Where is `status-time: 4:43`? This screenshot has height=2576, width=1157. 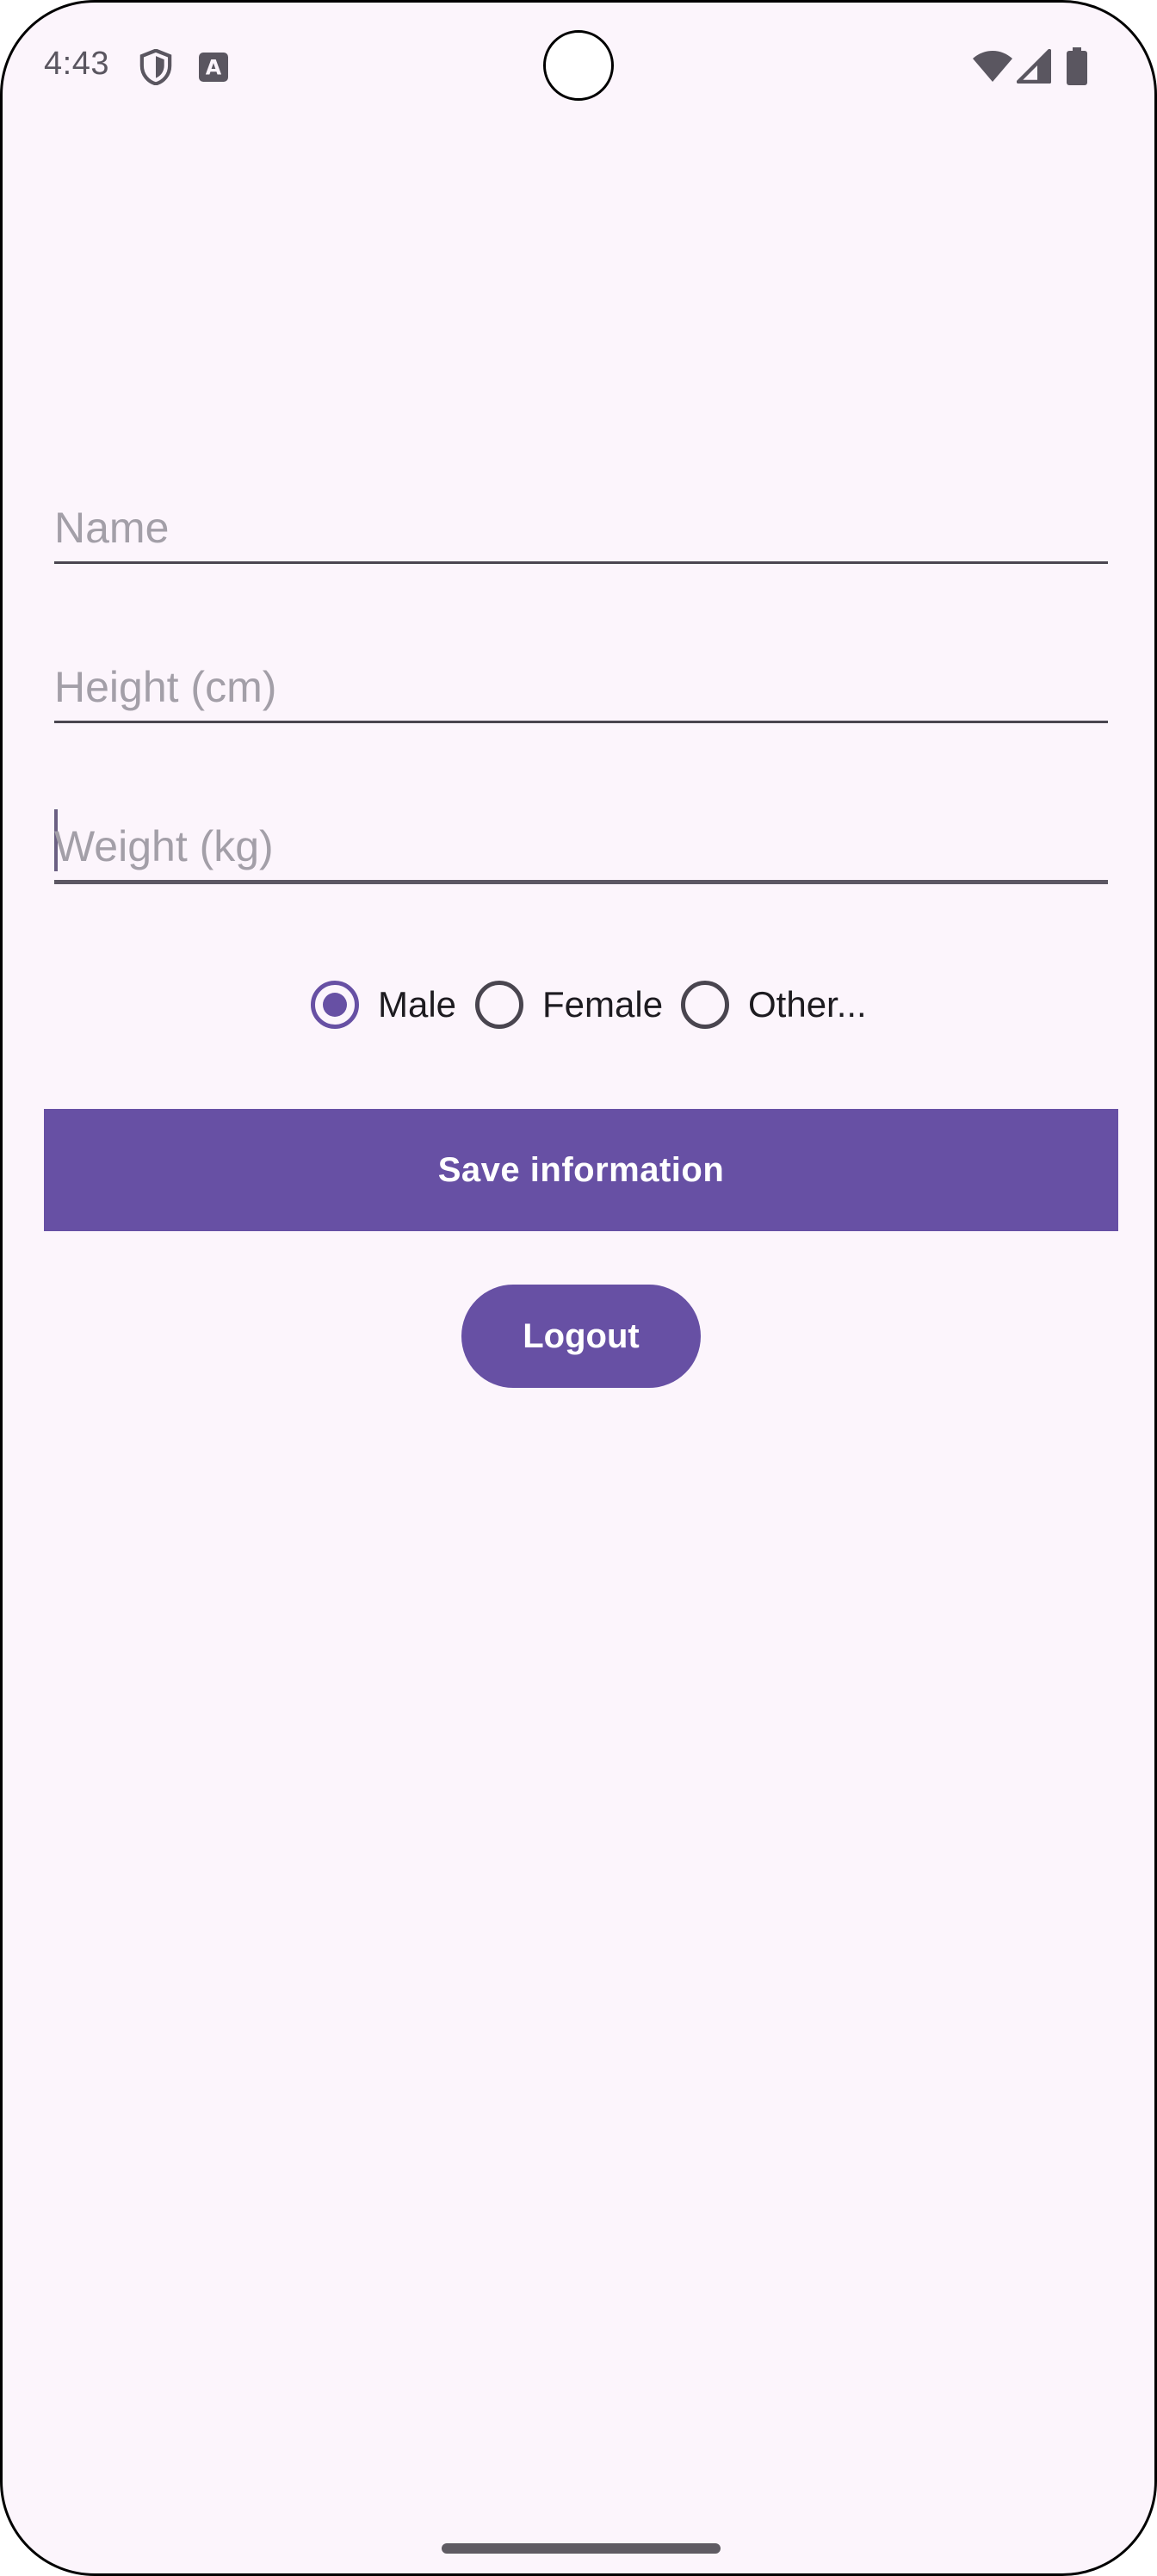 status-time: 4:43 is located at coordinates (76, 64).